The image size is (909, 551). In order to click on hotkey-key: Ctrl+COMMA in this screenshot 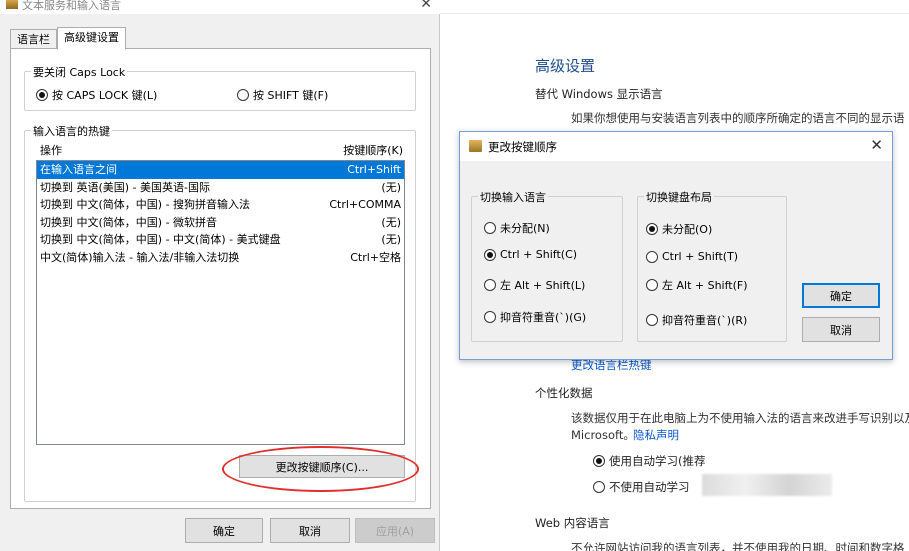, I will do `click(365, 204)`.